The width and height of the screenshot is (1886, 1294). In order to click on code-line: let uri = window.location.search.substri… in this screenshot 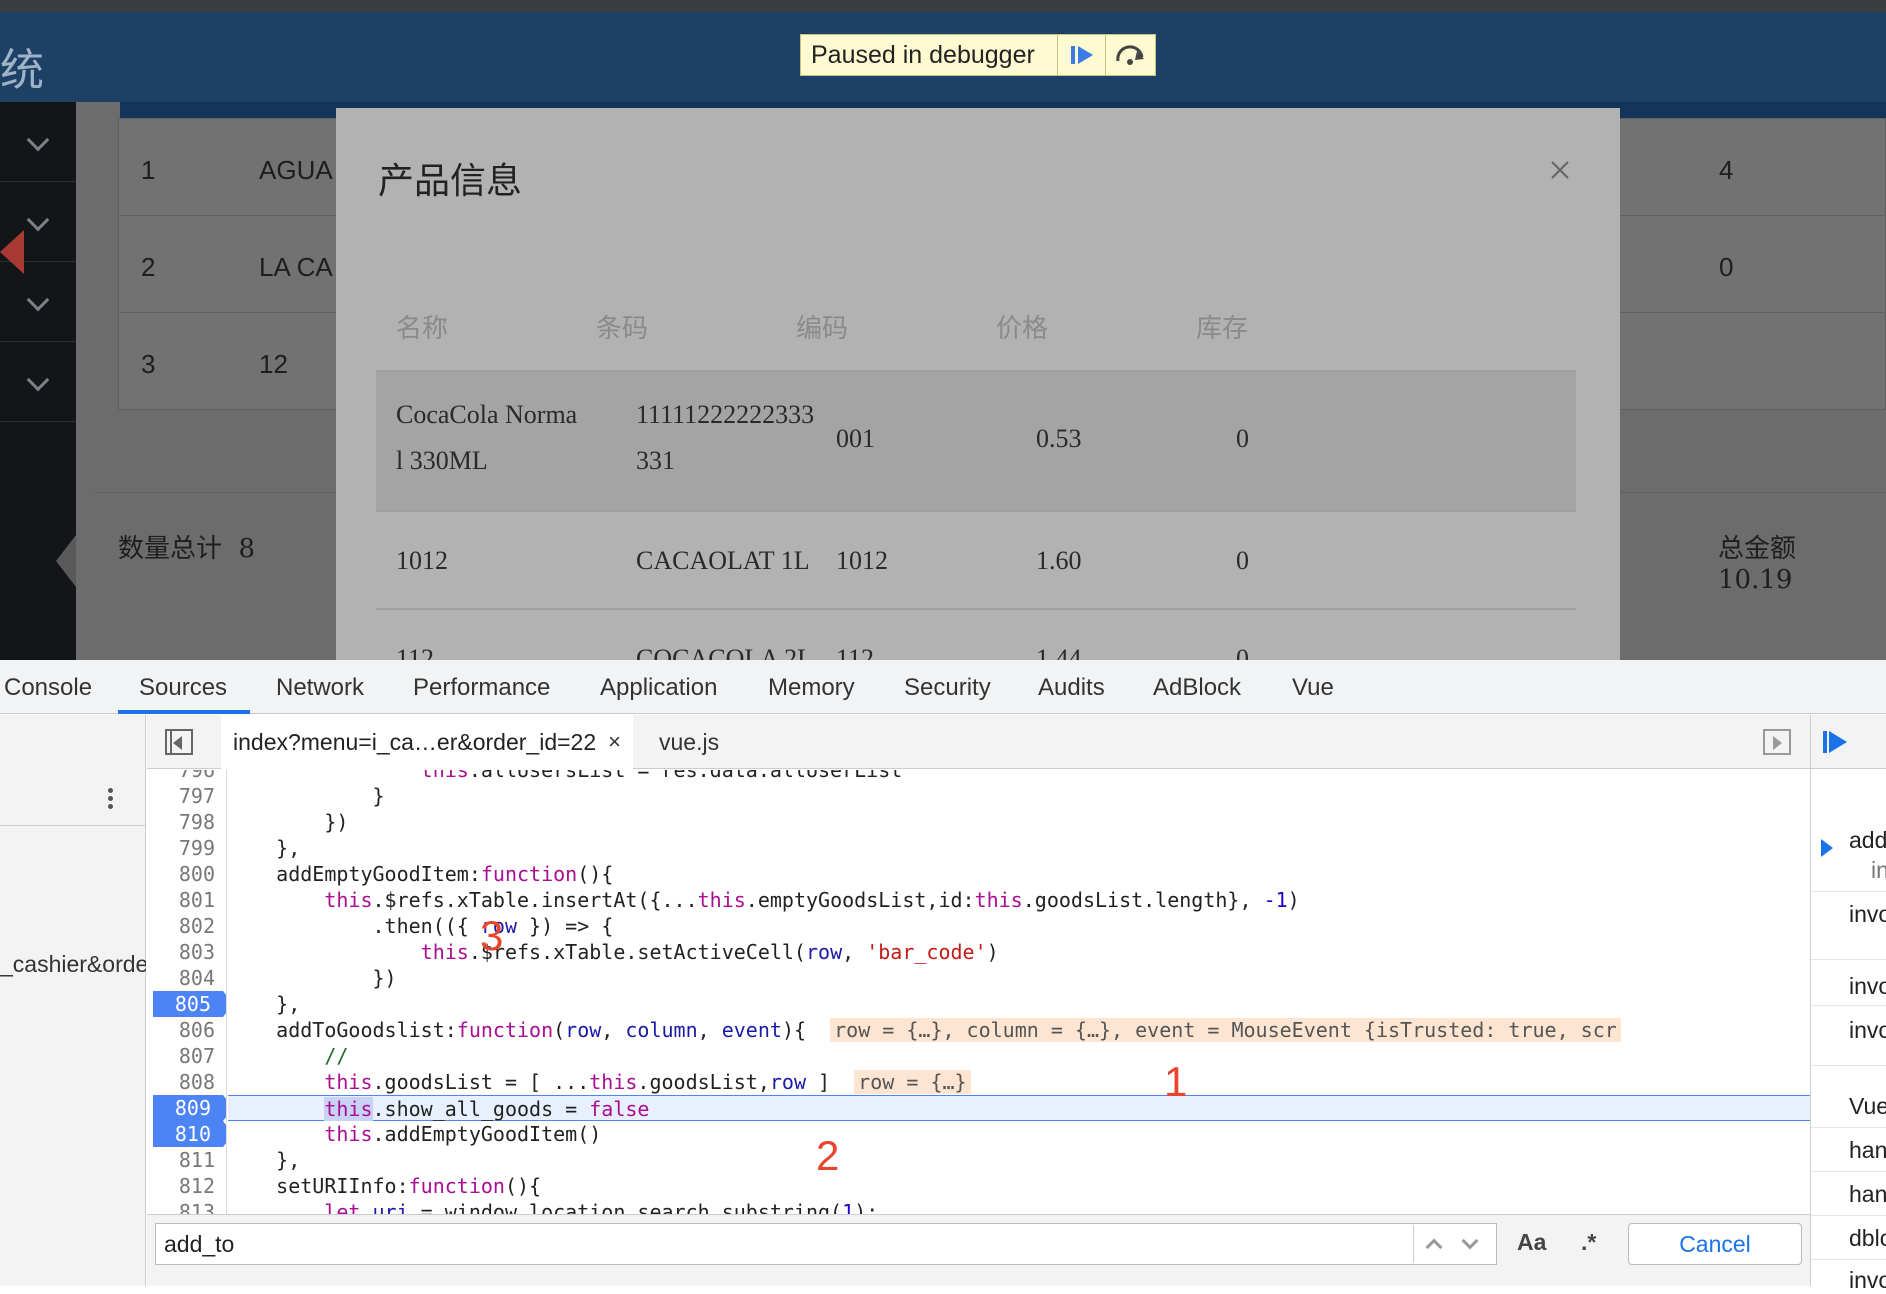, I will do `click(601, 1207)`.